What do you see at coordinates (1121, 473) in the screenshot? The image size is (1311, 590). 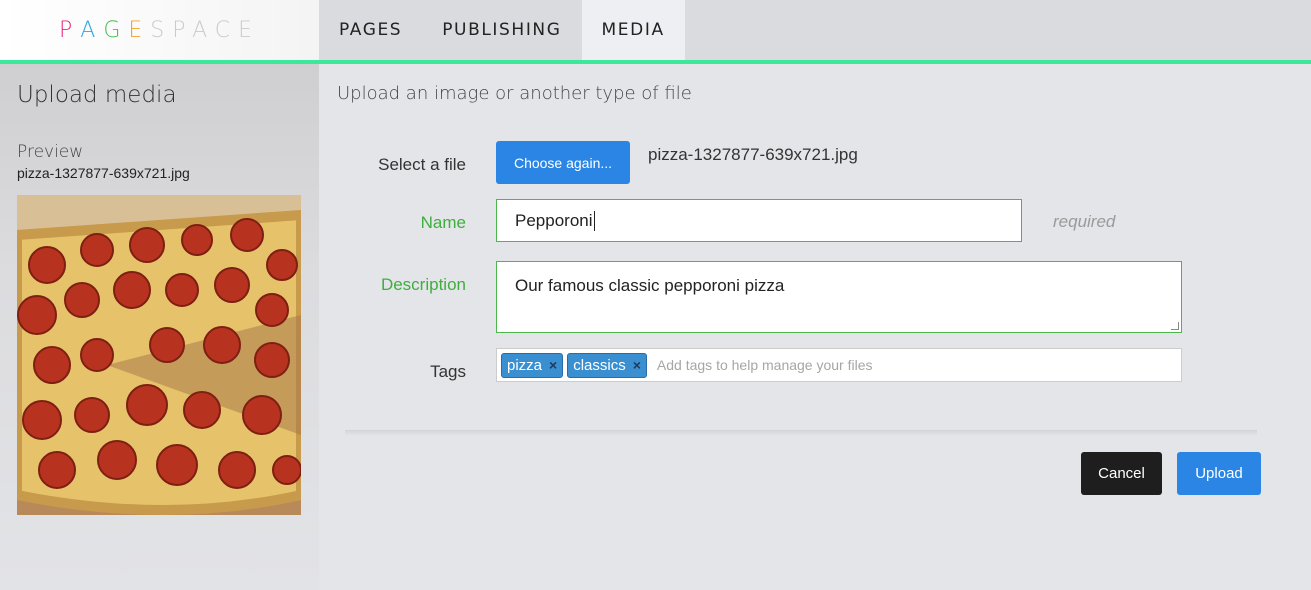 I see `cancel-button: Cancel` at bounding box center [1121, 473].